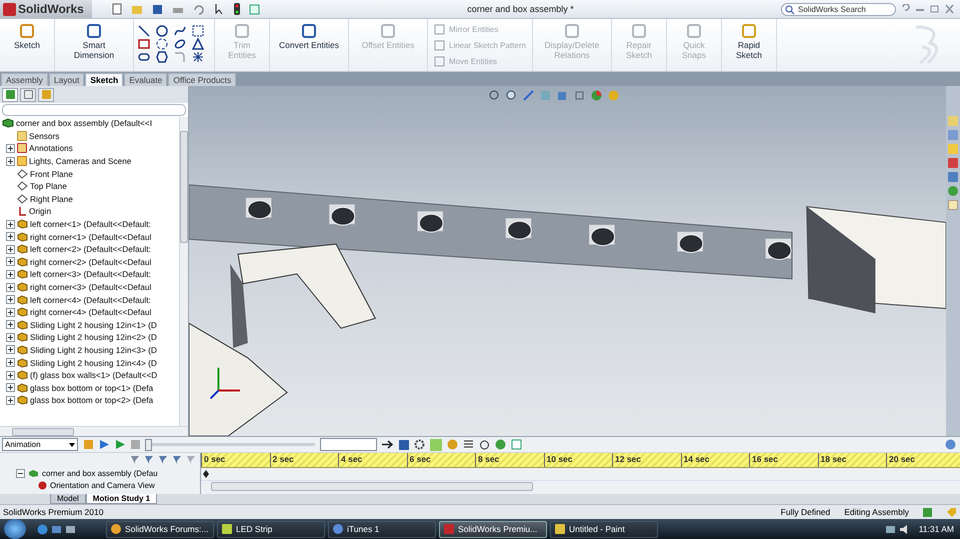 This screenshot has height=539, width=960. I want to click on tree-item: left corner<3> (Default<<Default:, so click(90, 274).